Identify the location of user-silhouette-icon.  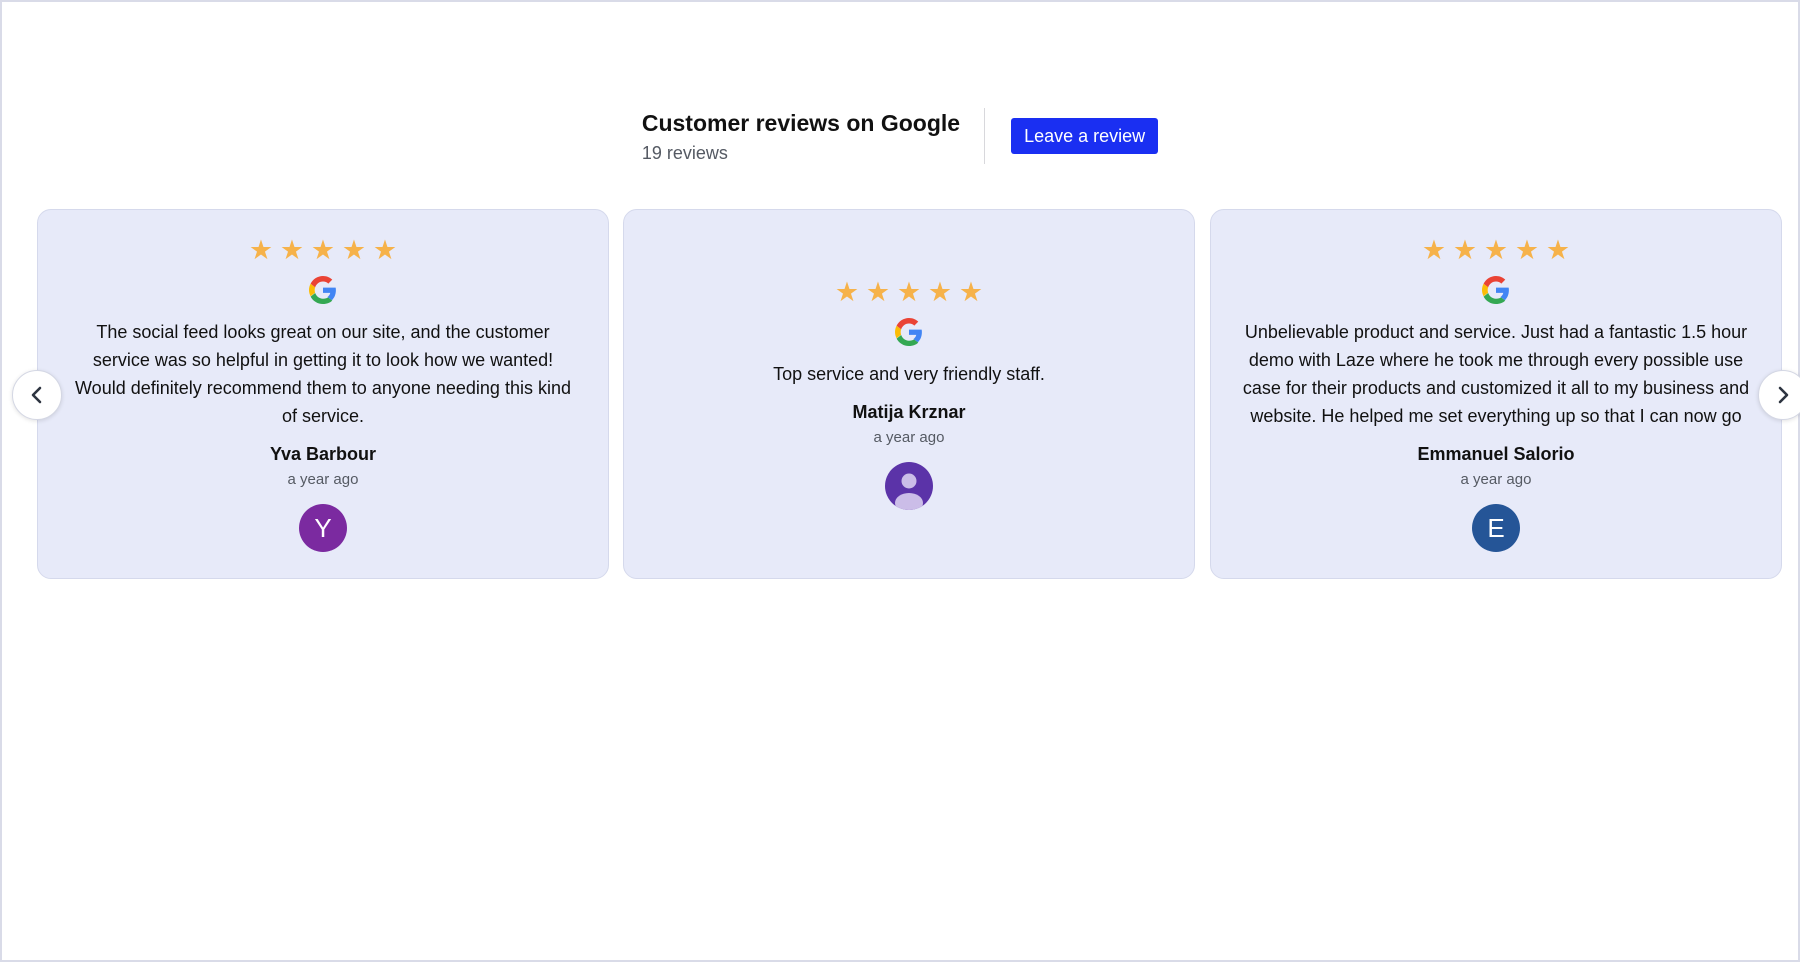
(909, 491).